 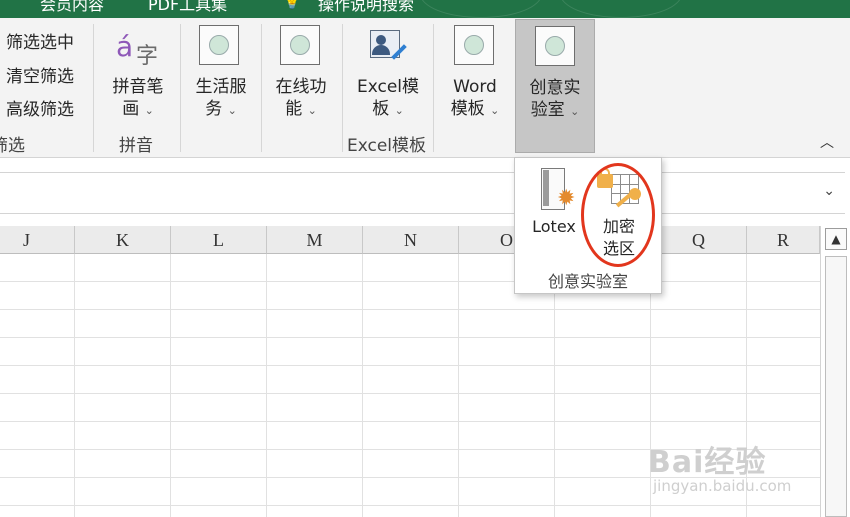 I want to click on life-service-button: 生活服 务 ⌄, so click(x=221, y=77).